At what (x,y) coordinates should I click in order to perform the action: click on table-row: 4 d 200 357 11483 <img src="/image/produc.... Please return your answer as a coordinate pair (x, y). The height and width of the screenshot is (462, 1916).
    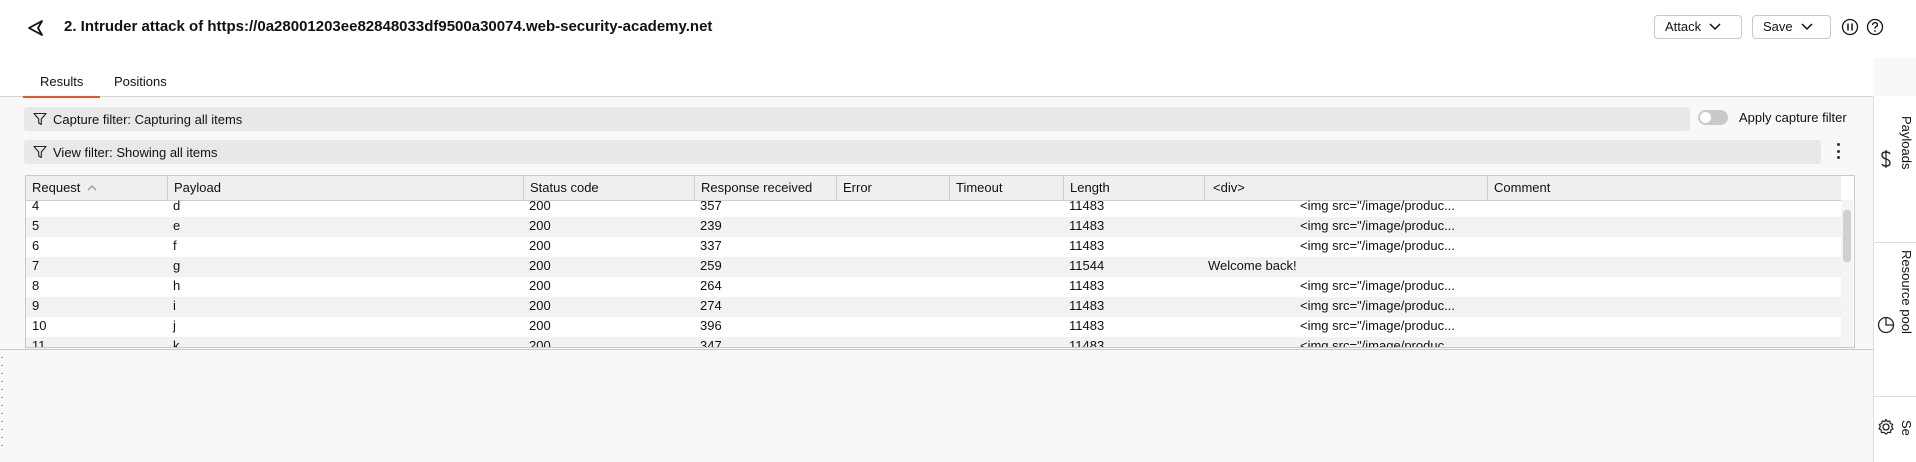
    Looking at the image, I should click on (933, 207).